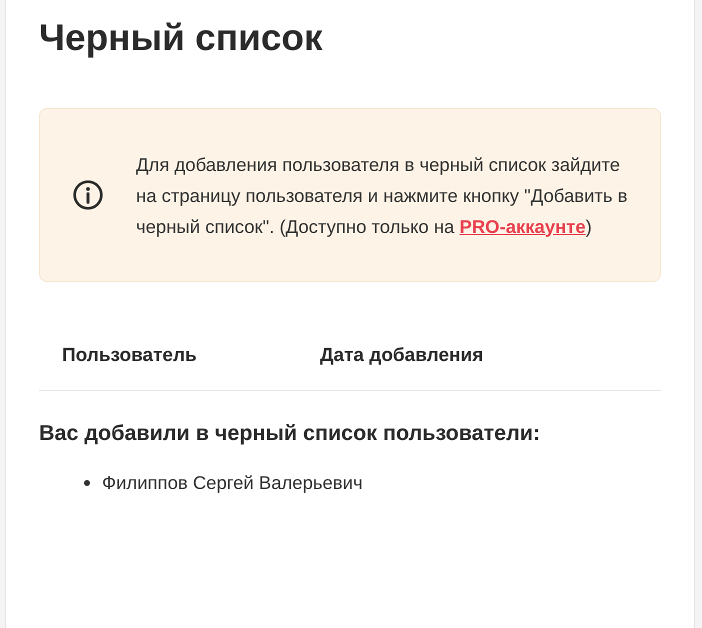 The image size is (702, 628). I want to click on notice-text: Для добавления пользователя в черный список зайдите на страницу пользователя и нажмите кнопку "Добавить в черный список". (Доступно только на PRO-аккаунте), so click(382, 195).